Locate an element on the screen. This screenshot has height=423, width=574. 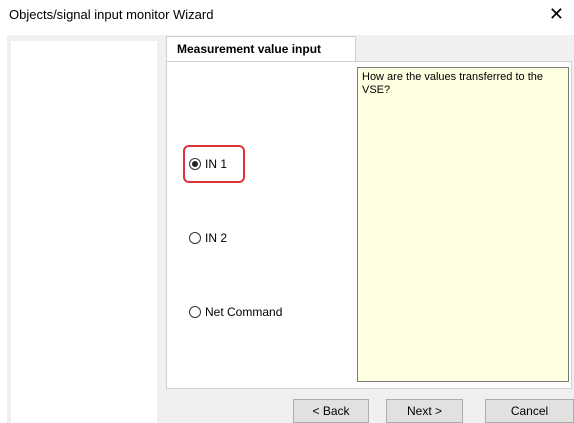
radio-label-in2: IN 2 is located at coordinates (216, 238).